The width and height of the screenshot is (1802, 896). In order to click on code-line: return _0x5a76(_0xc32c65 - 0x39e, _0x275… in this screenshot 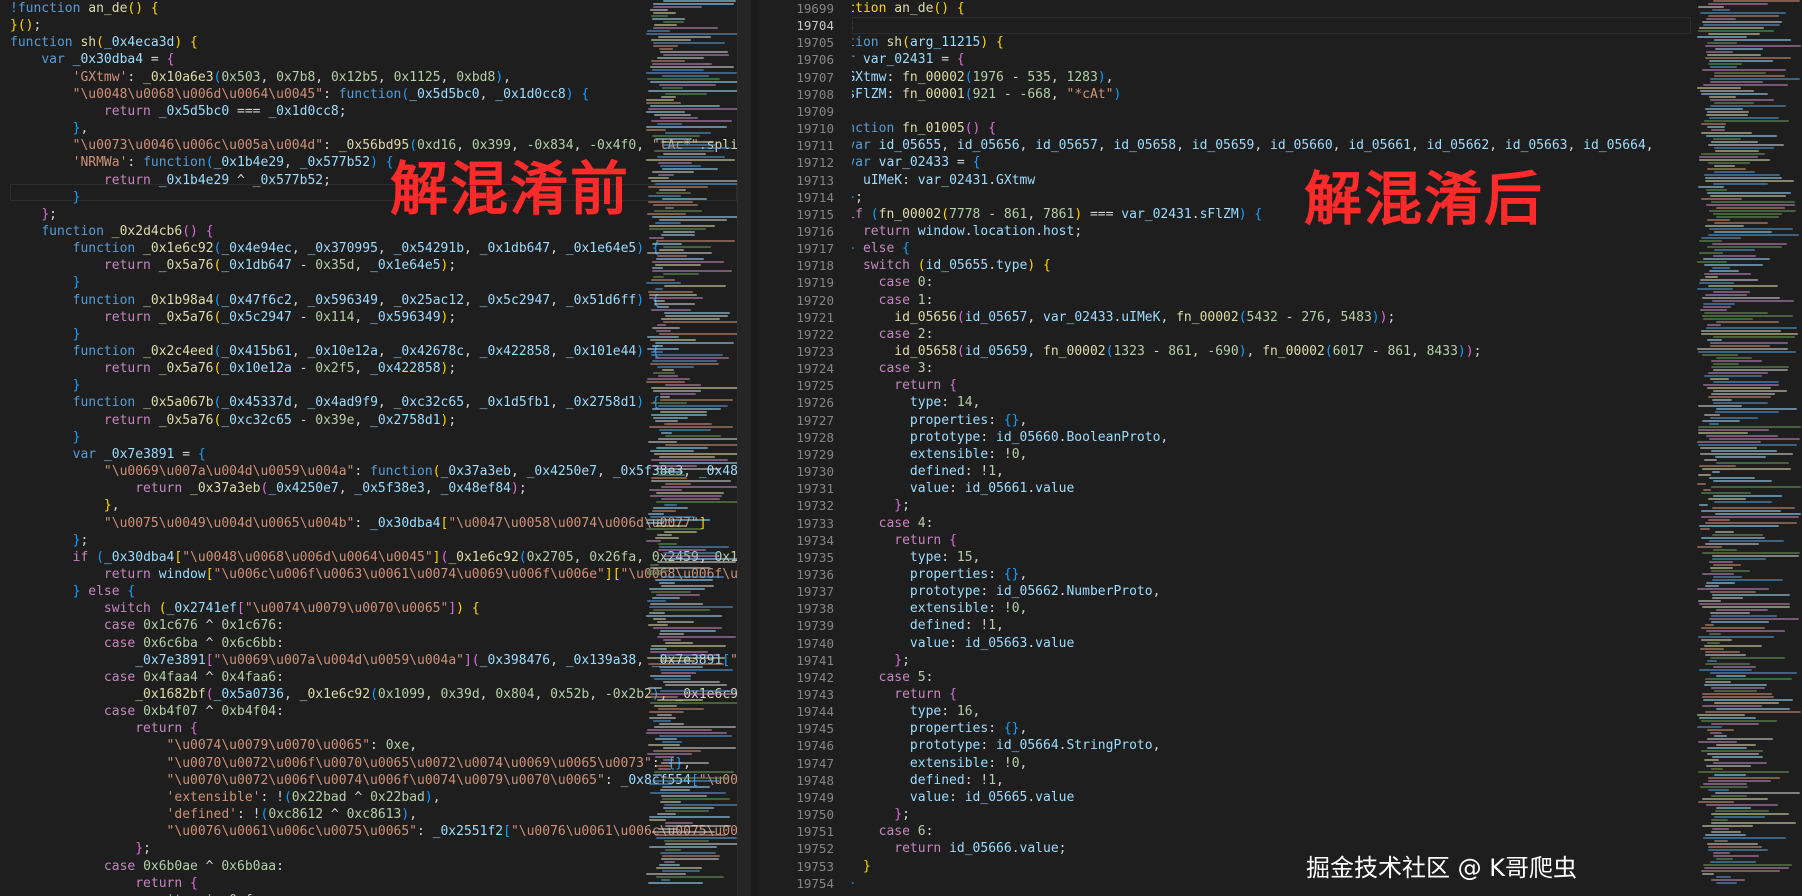, I will do `click(233, 420)`.